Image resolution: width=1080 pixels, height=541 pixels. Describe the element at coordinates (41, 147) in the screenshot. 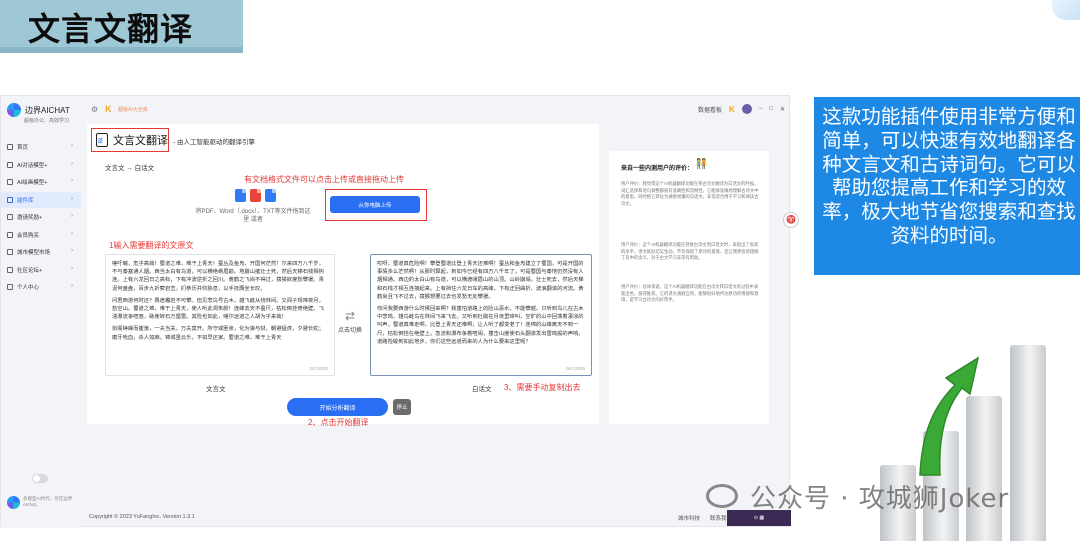

I see `sidebar-item-home: 首页 ›` at that location.